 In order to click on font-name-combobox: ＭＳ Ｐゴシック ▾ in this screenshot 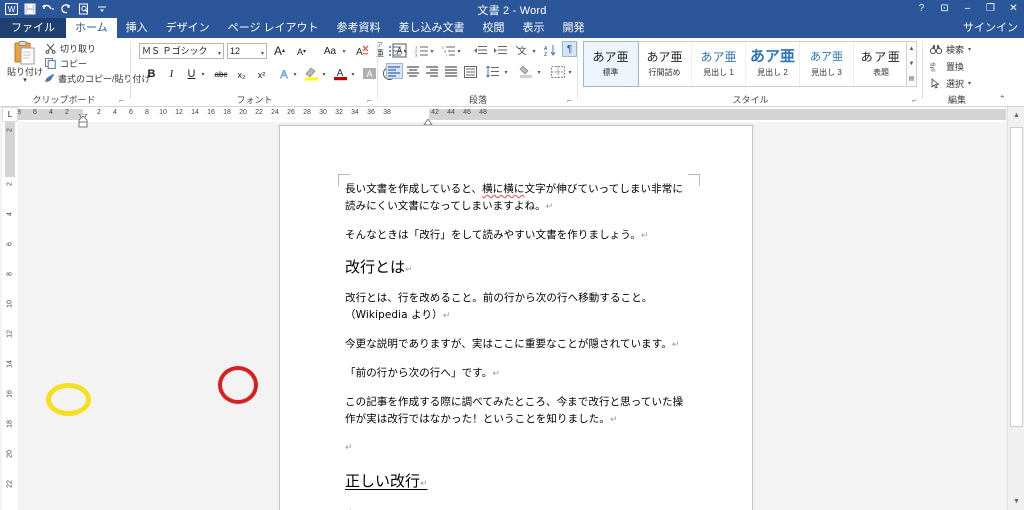, I will do `click(181, 51)`.